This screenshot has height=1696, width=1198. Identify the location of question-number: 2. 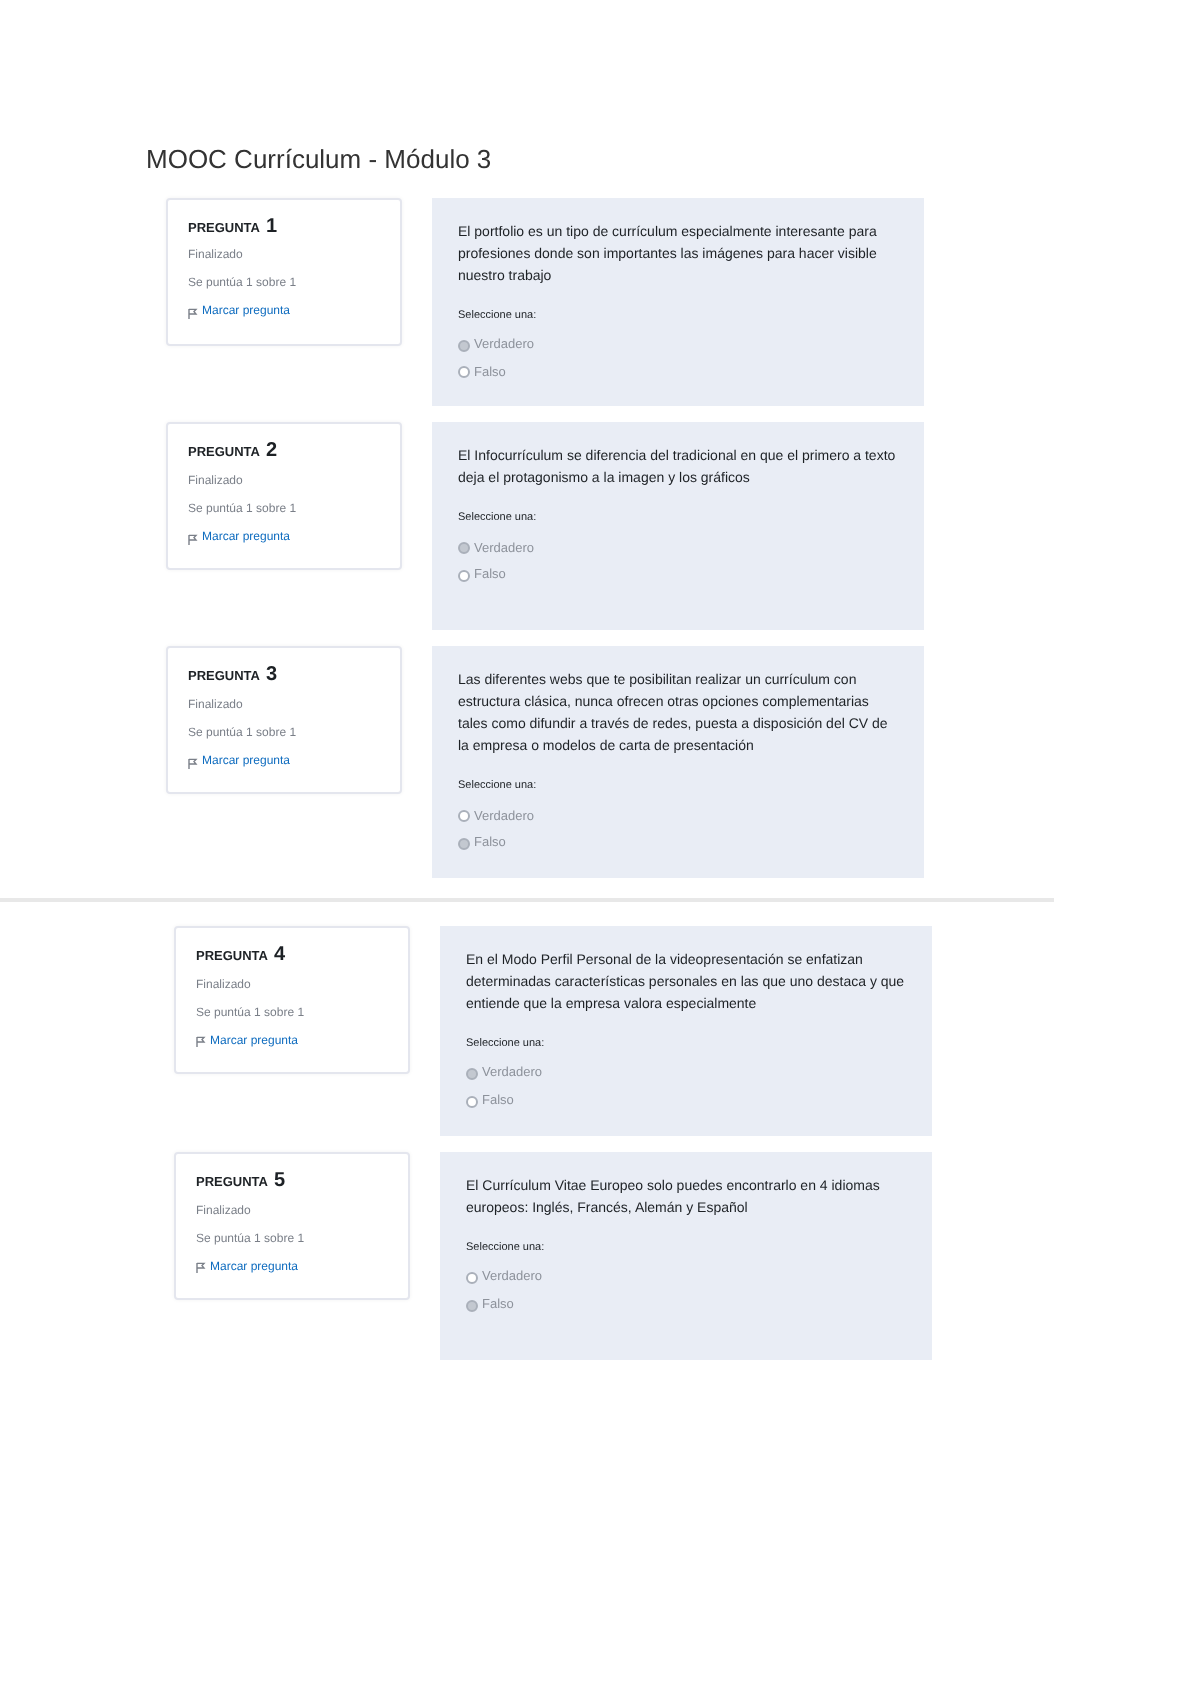
(272, 452).